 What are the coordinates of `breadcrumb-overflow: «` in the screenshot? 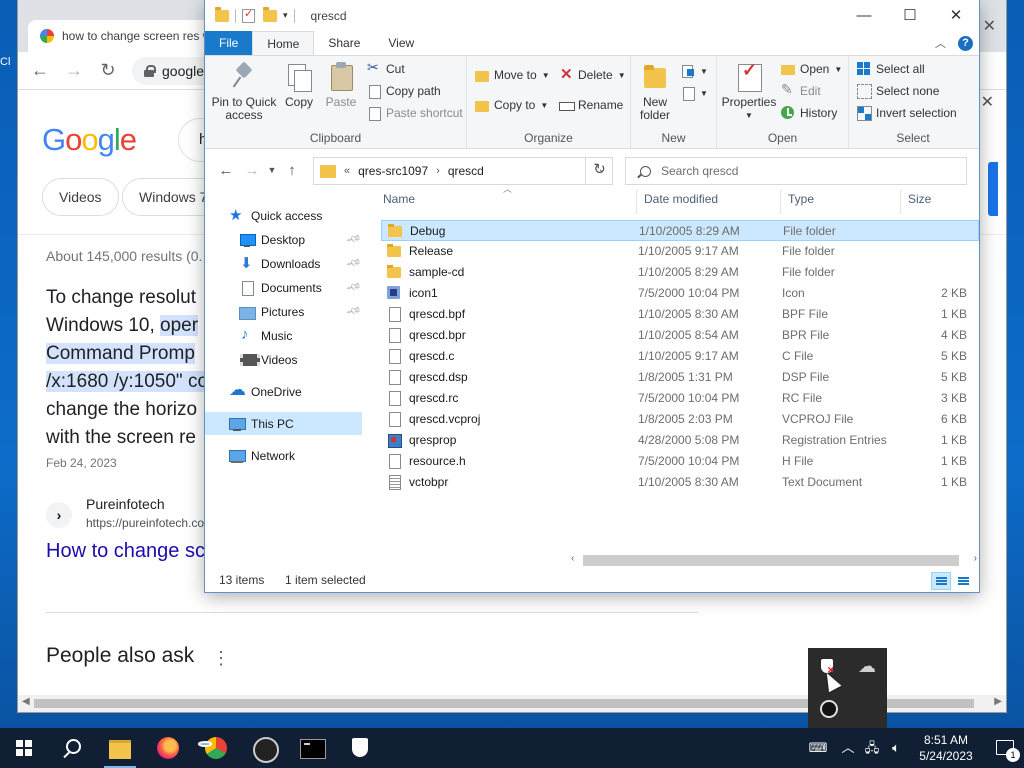 It's located at (347, 171).